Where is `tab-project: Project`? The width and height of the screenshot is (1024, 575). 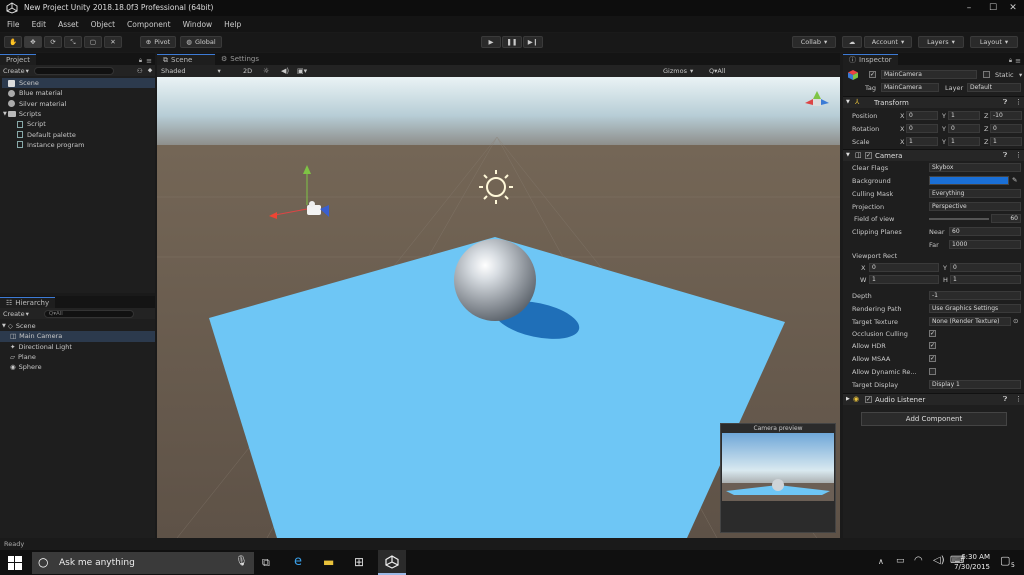
tab-project: Project is located at coordinates (18, 59).